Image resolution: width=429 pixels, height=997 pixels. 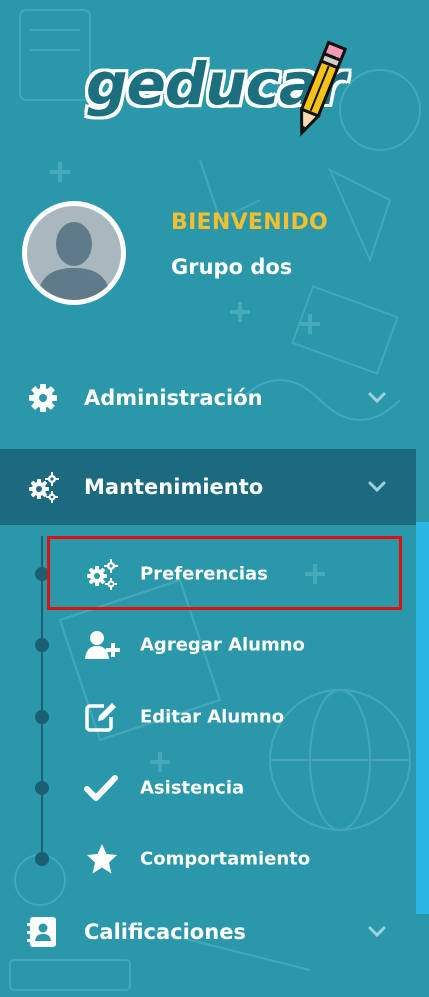 I want to click on menu-item-mantenimiento: Mantenimiento, so click(x=208, y=487).